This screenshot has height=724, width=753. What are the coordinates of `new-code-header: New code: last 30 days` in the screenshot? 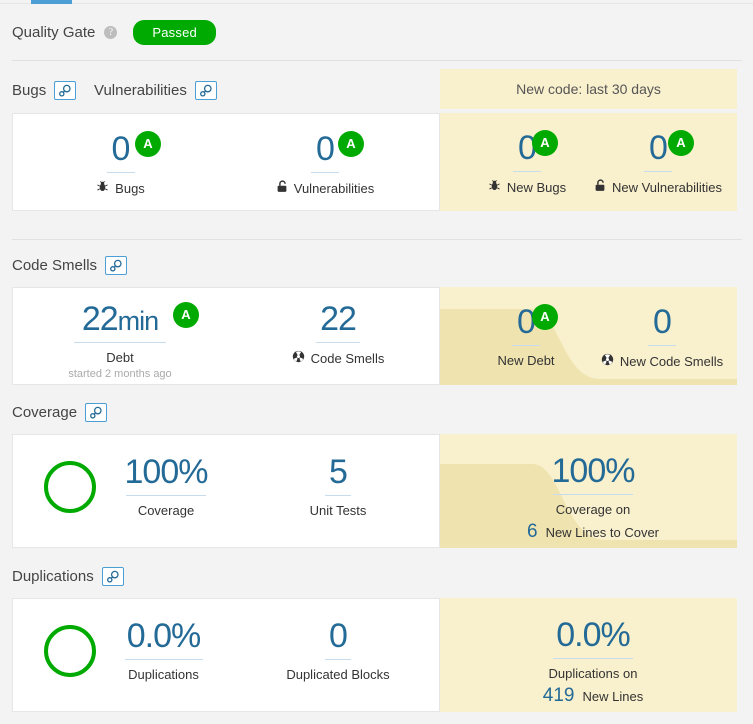 It's located at (588, 89).